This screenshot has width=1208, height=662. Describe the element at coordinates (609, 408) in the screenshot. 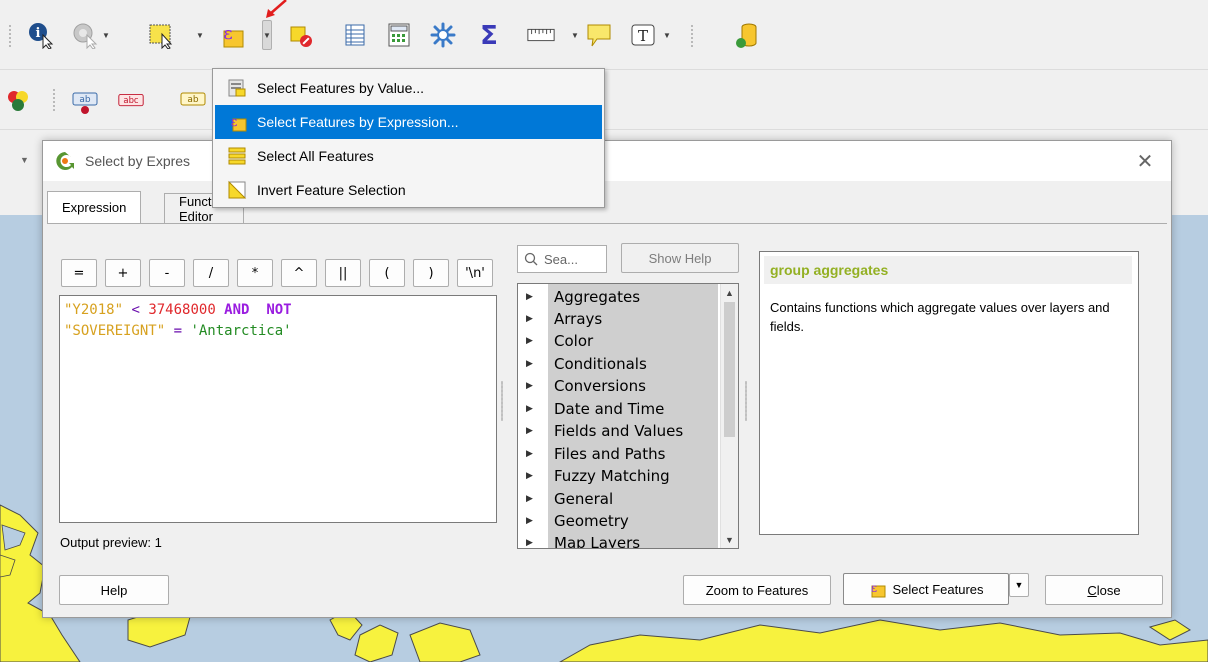

I see `function-group-label: Date and Time` at that location.